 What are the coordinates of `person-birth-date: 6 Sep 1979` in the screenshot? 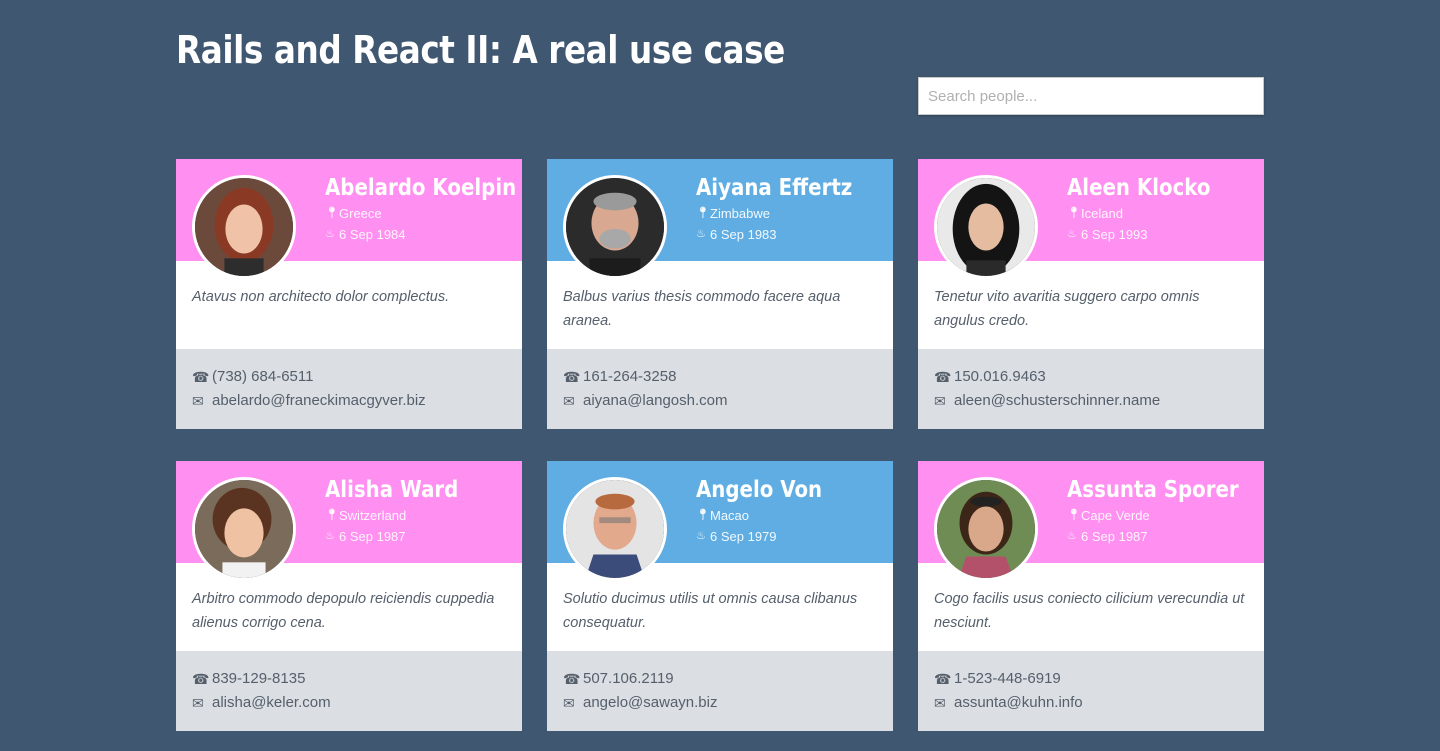 It's located at (743, 536).